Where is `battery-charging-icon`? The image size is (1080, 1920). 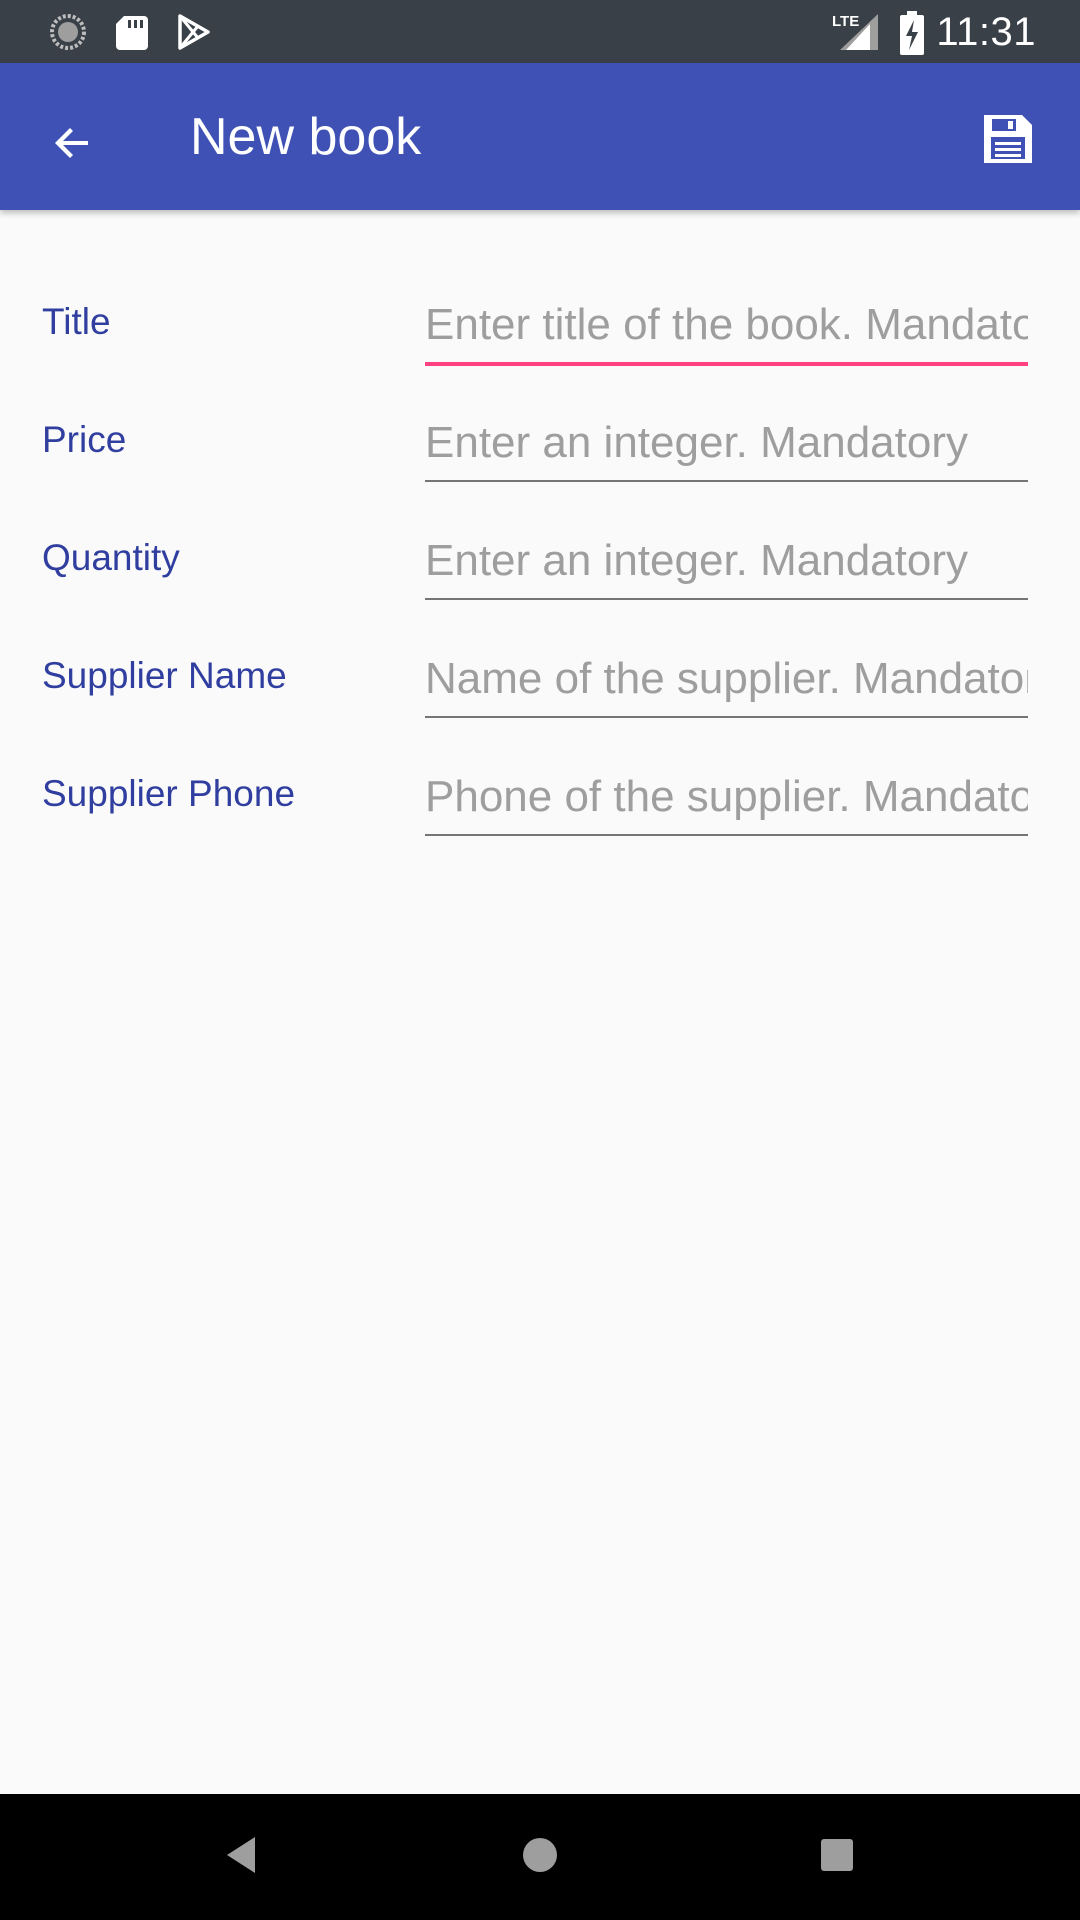
battery-charging-icon is located at coordinates (912, 33).